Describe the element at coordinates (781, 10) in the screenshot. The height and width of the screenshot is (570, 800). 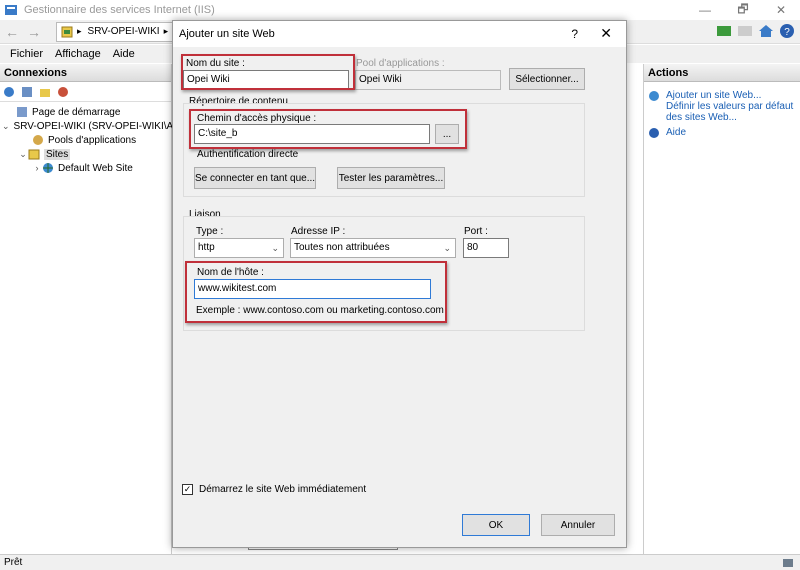
I see `close-window-button: ✕` at that location.